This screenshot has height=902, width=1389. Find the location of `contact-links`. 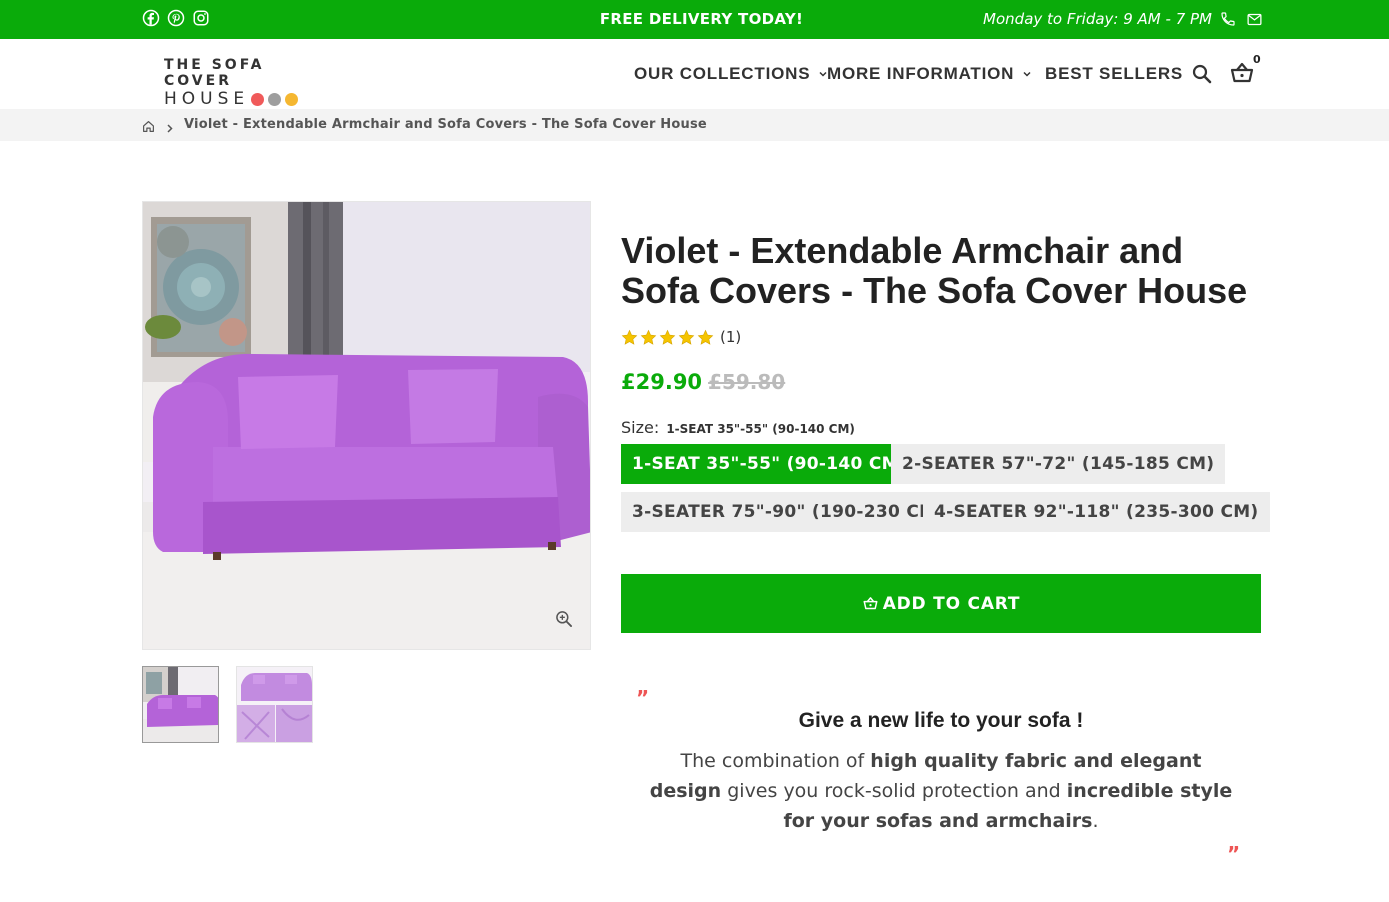

contact-links is located at coordinates (1241, 19).